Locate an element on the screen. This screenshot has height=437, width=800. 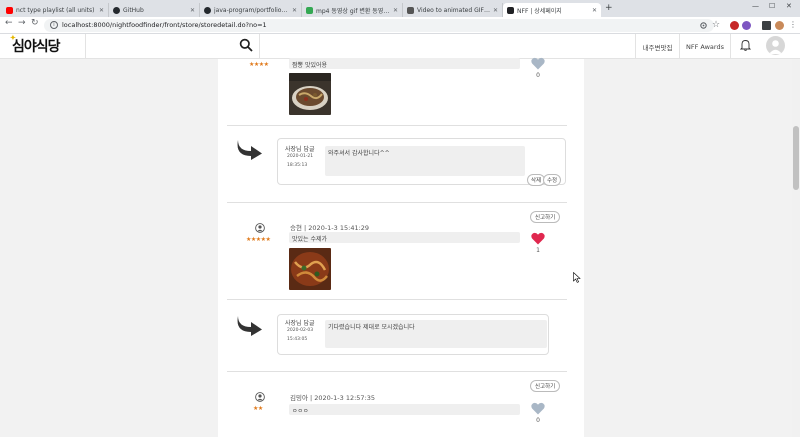
profile-icon is located at coordinates (779, 25).